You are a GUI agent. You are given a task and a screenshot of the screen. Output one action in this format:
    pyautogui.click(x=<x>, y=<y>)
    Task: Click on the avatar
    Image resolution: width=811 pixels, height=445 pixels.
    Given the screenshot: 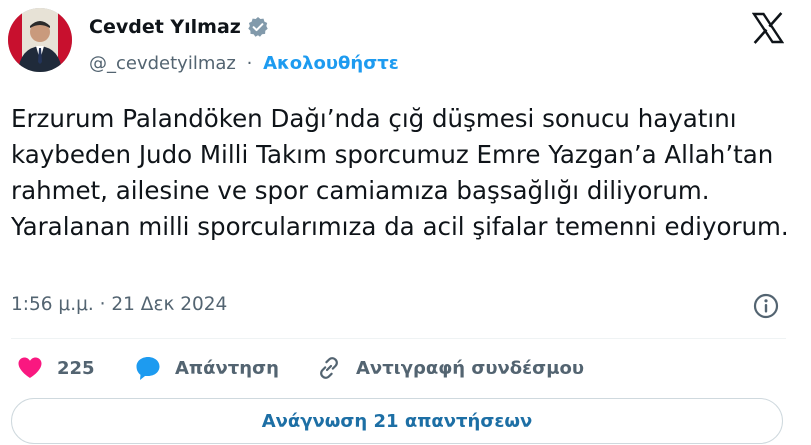 What is the action you would take?
    pyautogui.click(x=40, y=40)
    